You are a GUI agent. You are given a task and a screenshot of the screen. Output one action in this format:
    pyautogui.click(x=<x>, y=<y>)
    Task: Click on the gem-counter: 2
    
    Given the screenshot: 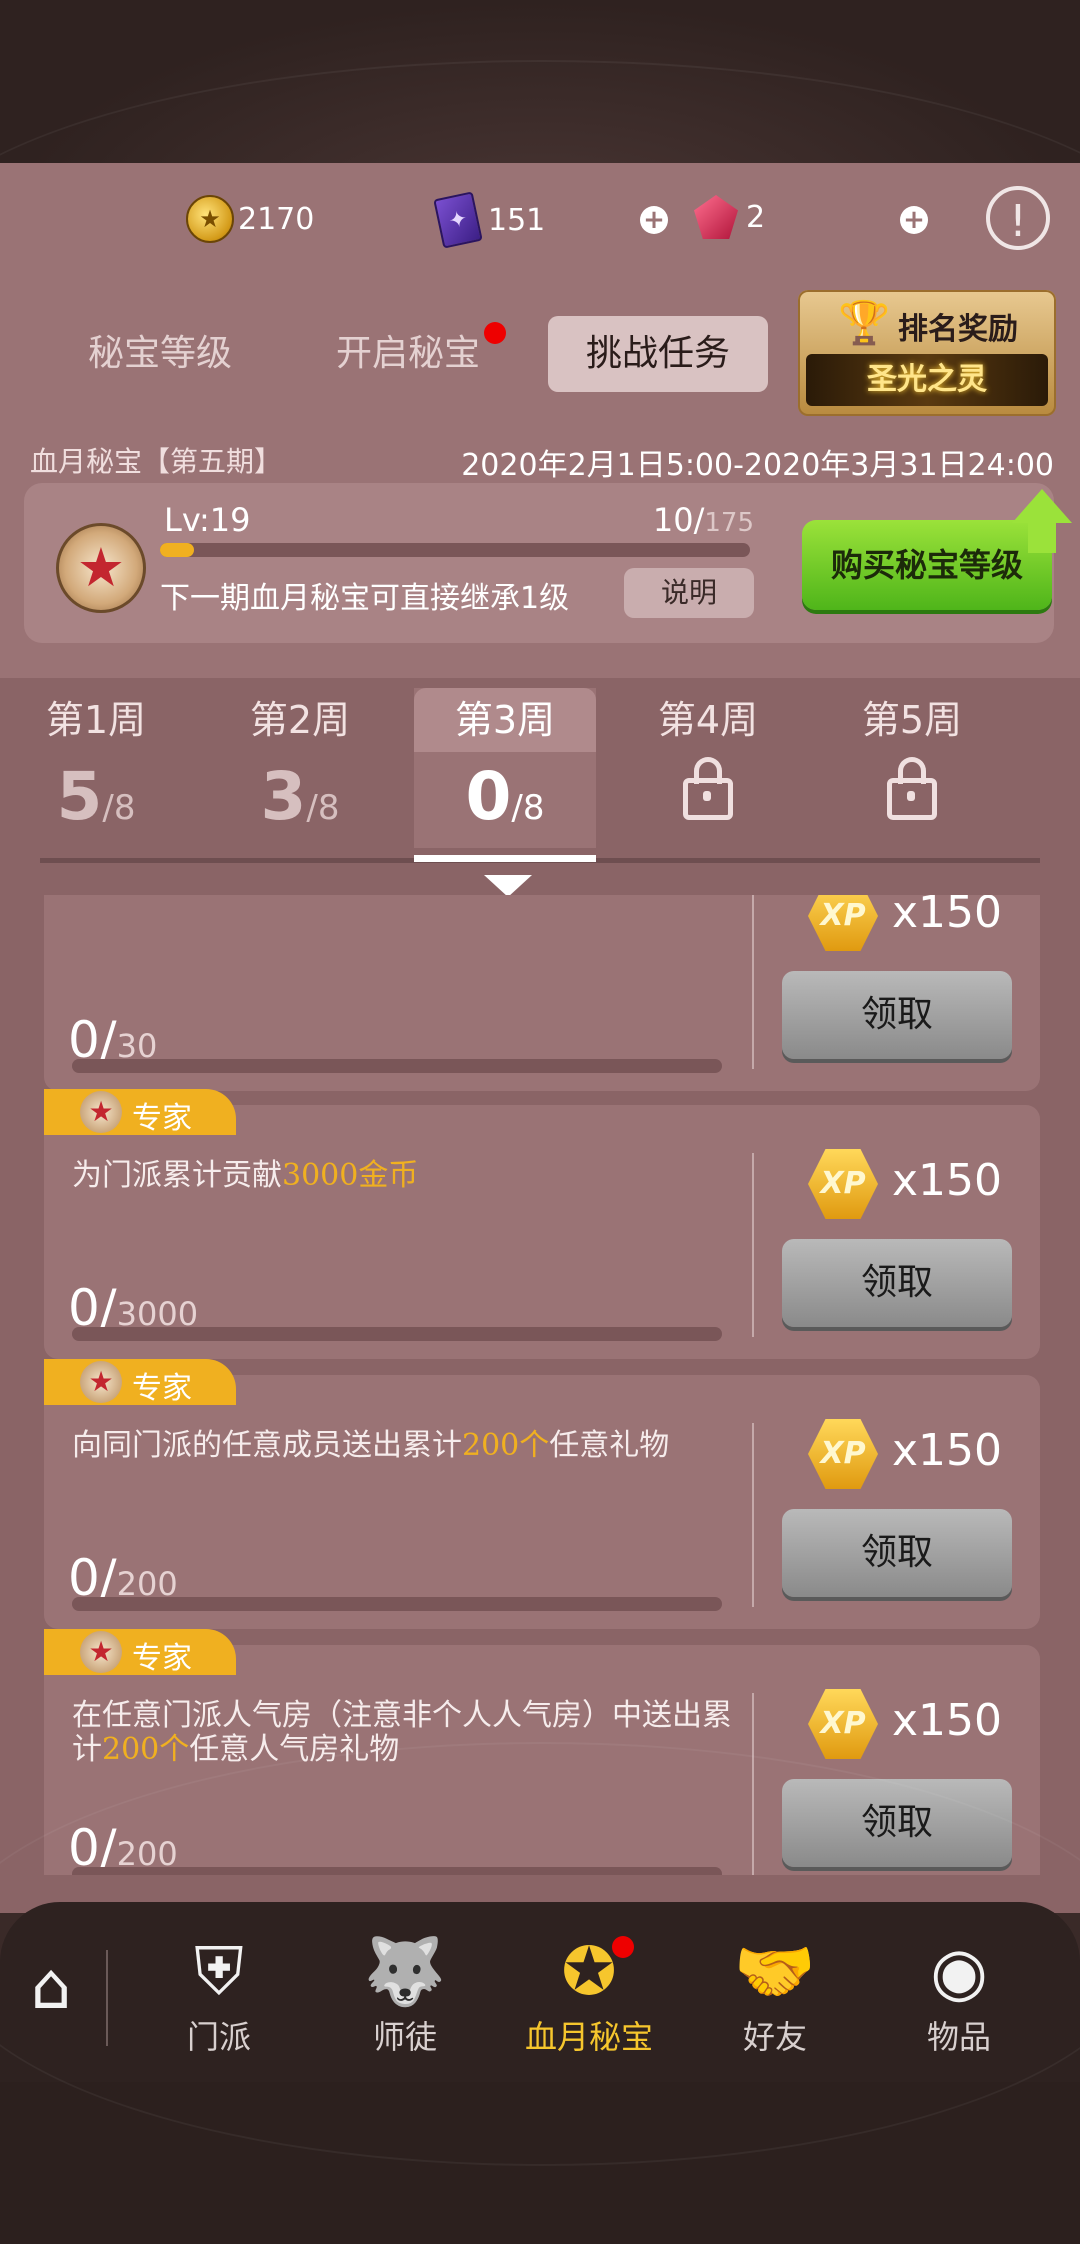 What is the action you would take?
    pyautogui.click(x=729, y=217)
    